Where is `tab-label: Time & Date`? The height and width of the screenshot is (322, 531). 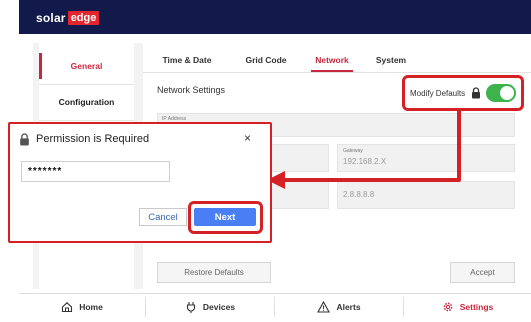 tab-label: Time & Date is located at coordinates (187, 60).